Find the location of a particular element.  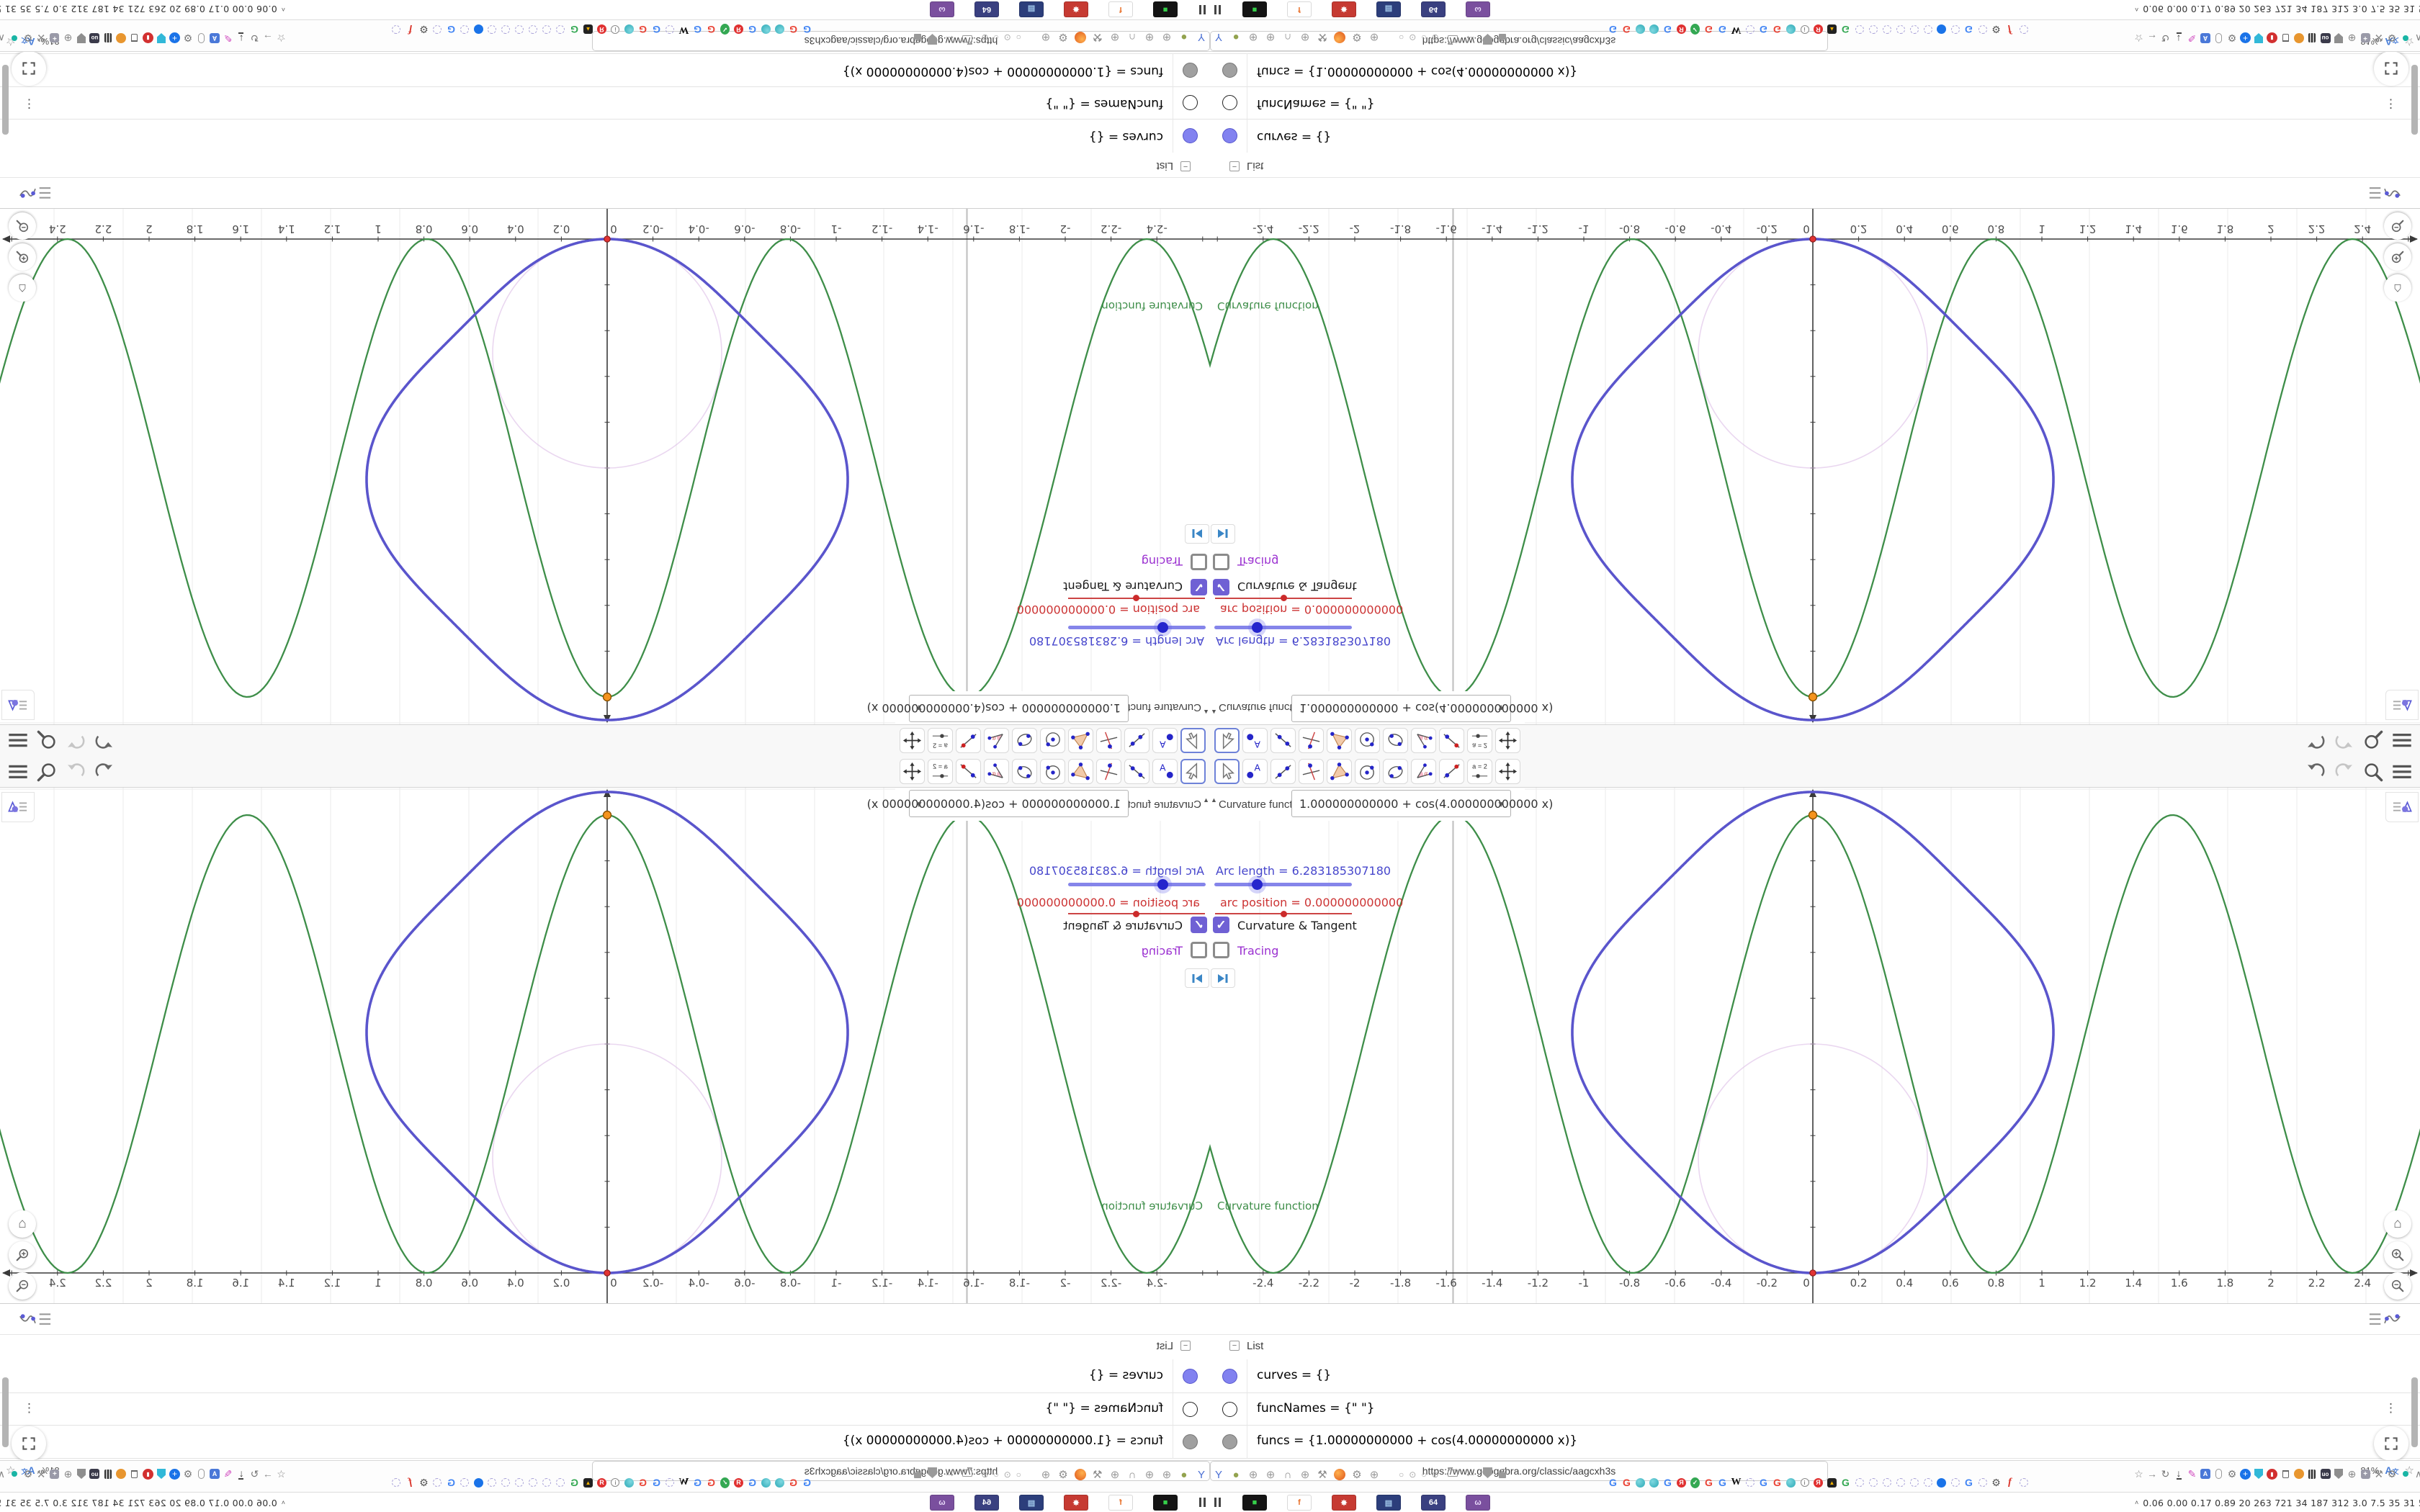

folder-icon is located at coordinates (967, 39).